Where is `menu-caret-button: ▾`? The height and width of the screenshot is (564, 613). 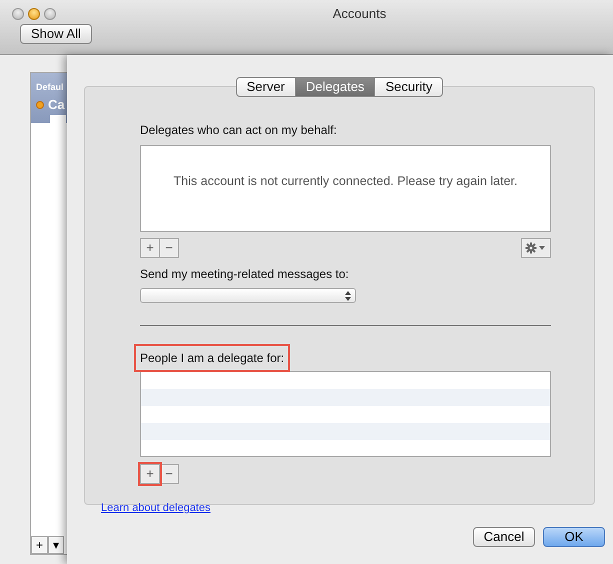
menu-caret-button: ▾ is located at coordinates (56, 545).